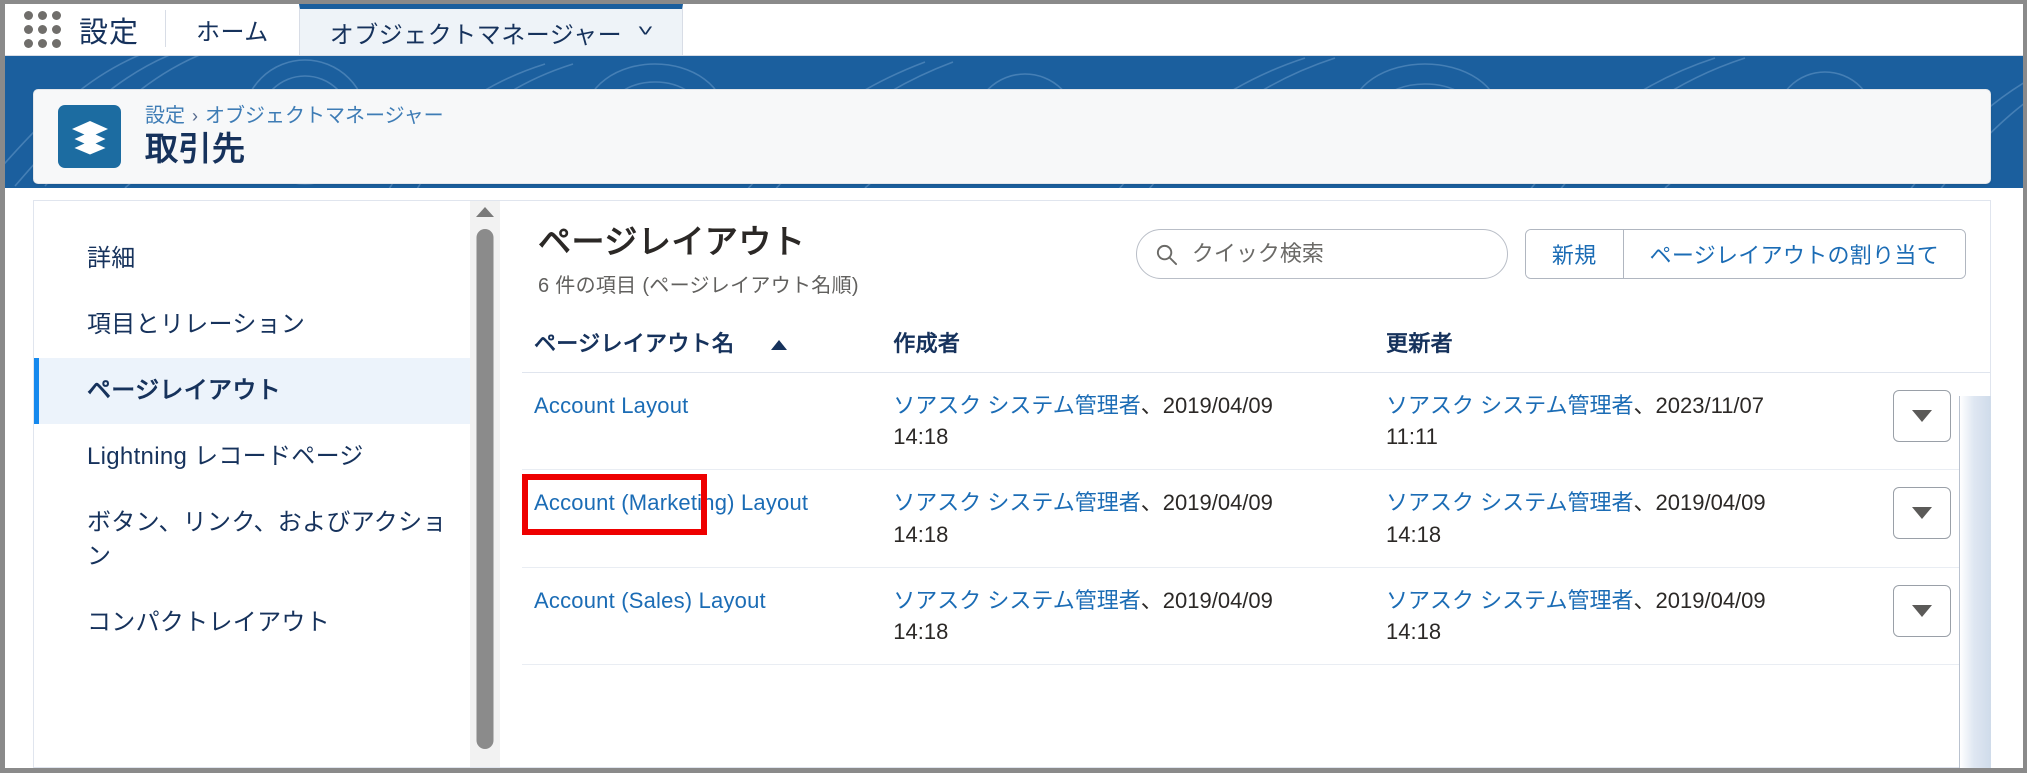 The height and width of the screenshot is (773, 2027). I want to click on table-header: ページレイアウト名 作成者 更新者, so click(1256, 346).